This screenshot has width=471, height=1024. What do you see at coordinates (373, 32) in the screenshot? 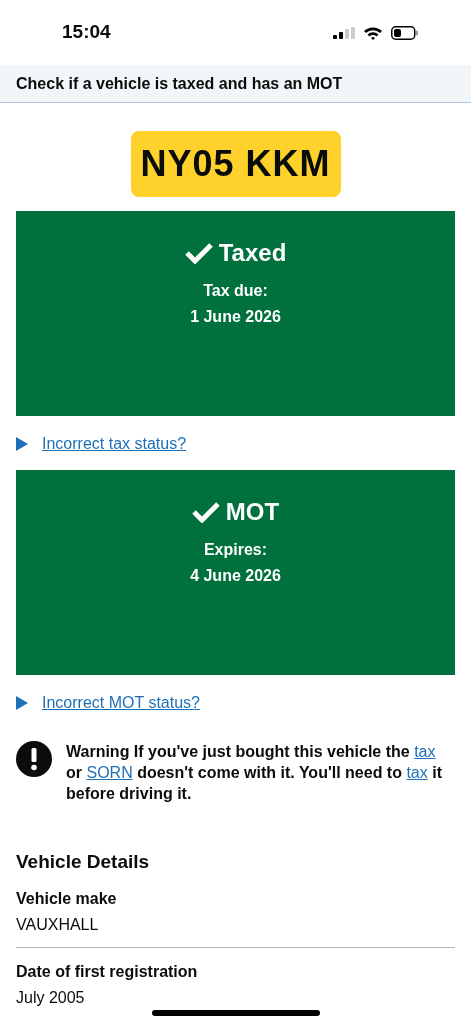
I see `wifi-icon` at bounding box center [373, 32].